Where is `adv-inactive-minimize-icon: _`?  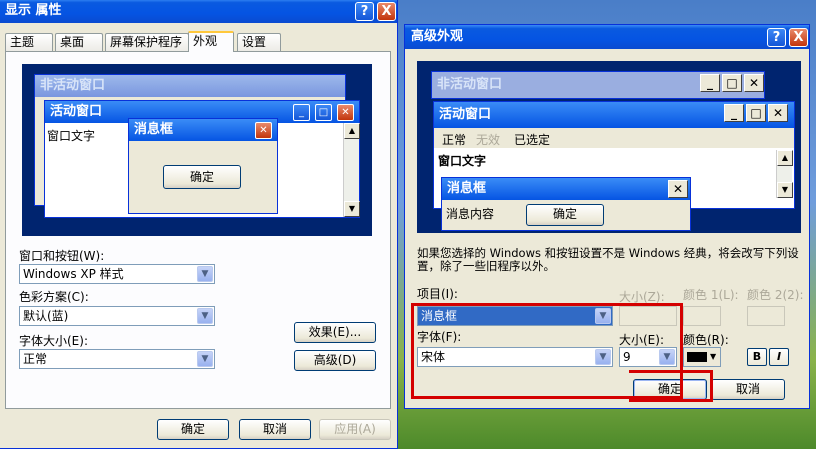
adv-inactive-minimize-icon: _ is located at coordinates (710, 83).